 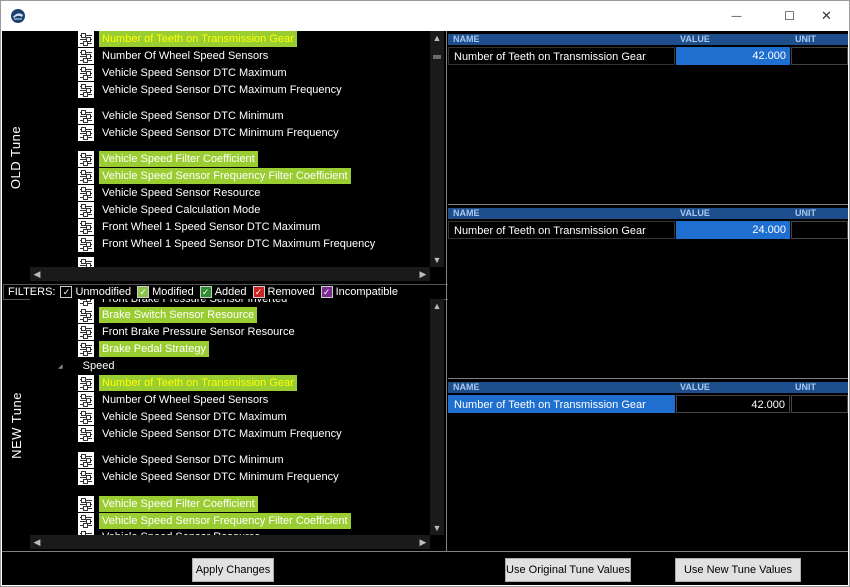 I want to click on close-button: ✕, so click(x=826, y=16).